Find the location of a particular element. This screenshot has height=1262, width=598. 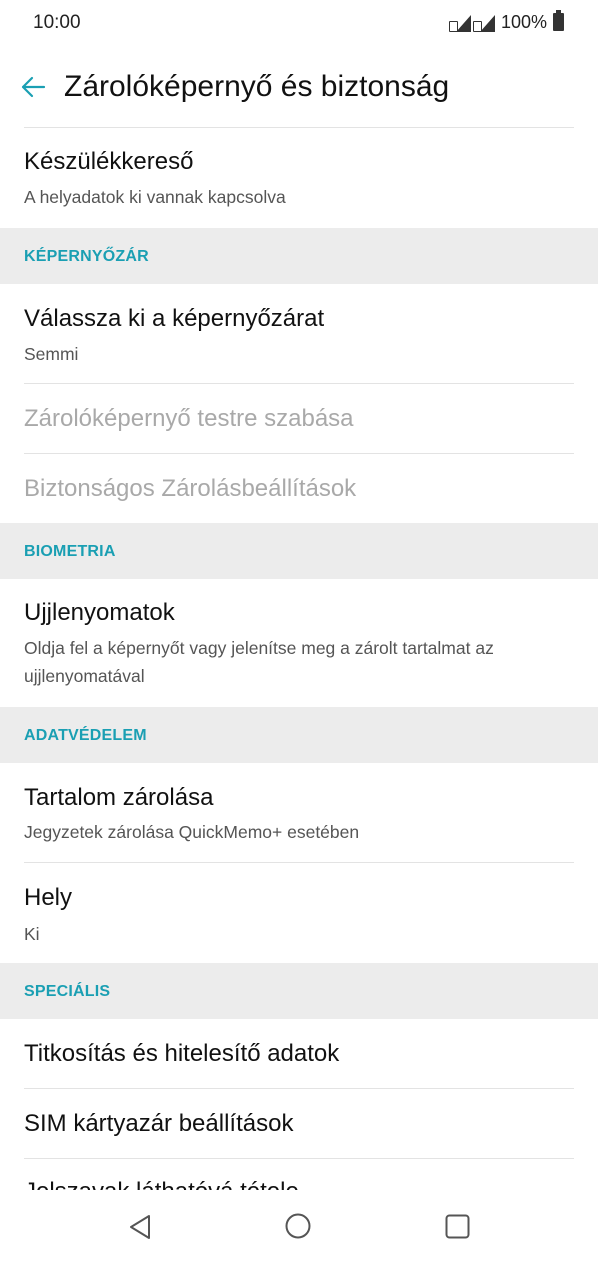

app-toolbar: Zárolóképernyő és biztonság is located at coordinates (299, 87).